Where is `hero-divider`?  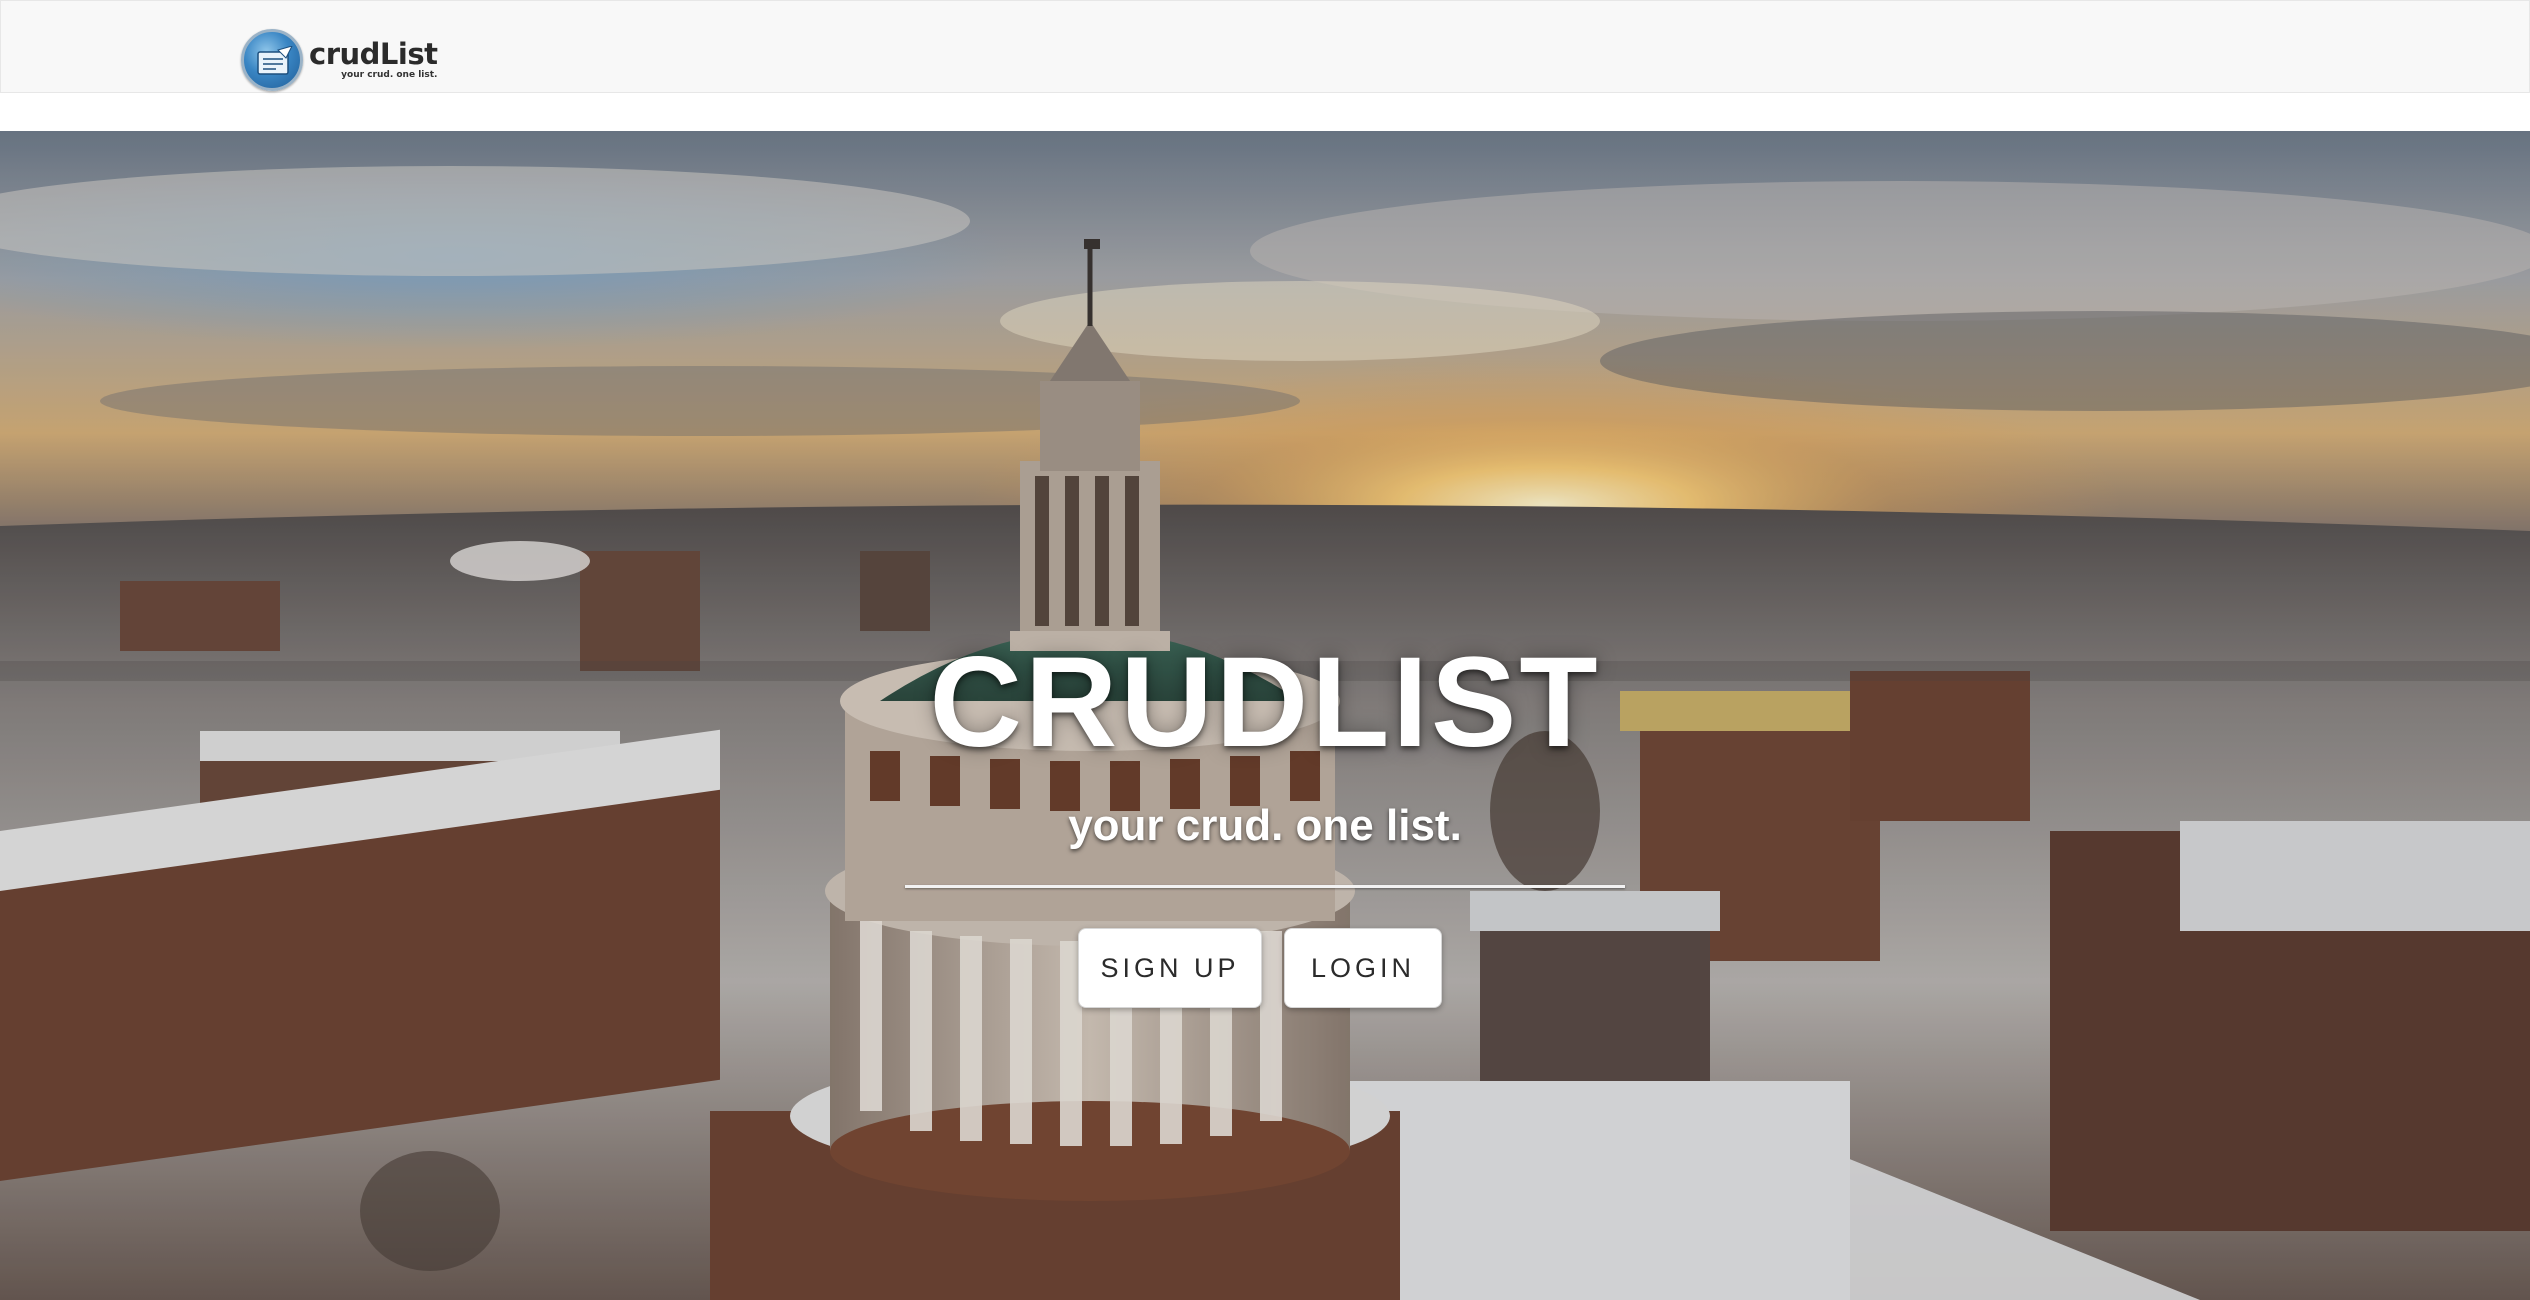 hero-divider is located at coordinates (1265, 886).